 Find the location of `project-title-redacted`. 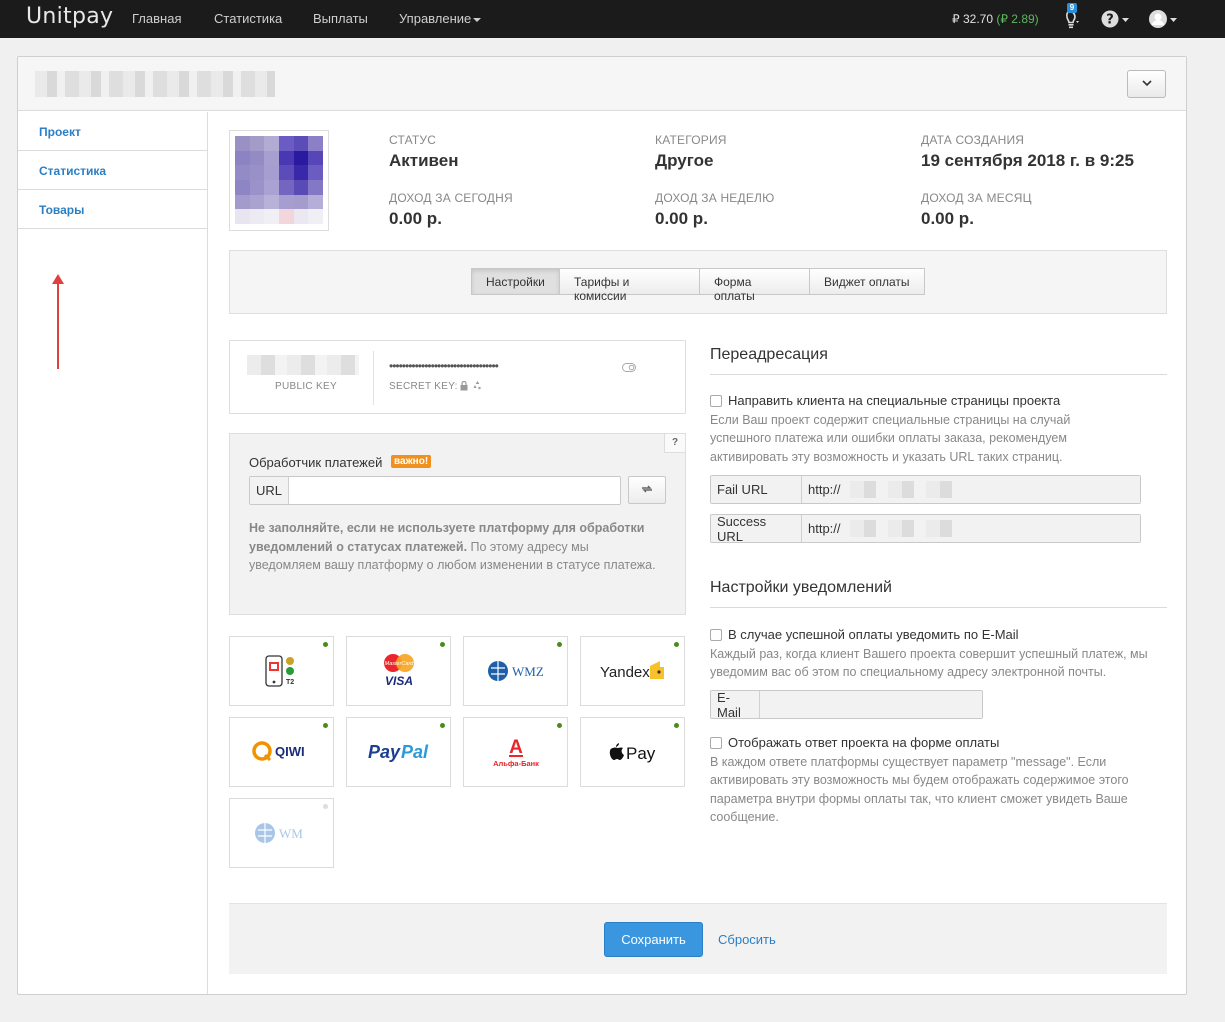

project-title-redacted is located at coordinates (155, 84).